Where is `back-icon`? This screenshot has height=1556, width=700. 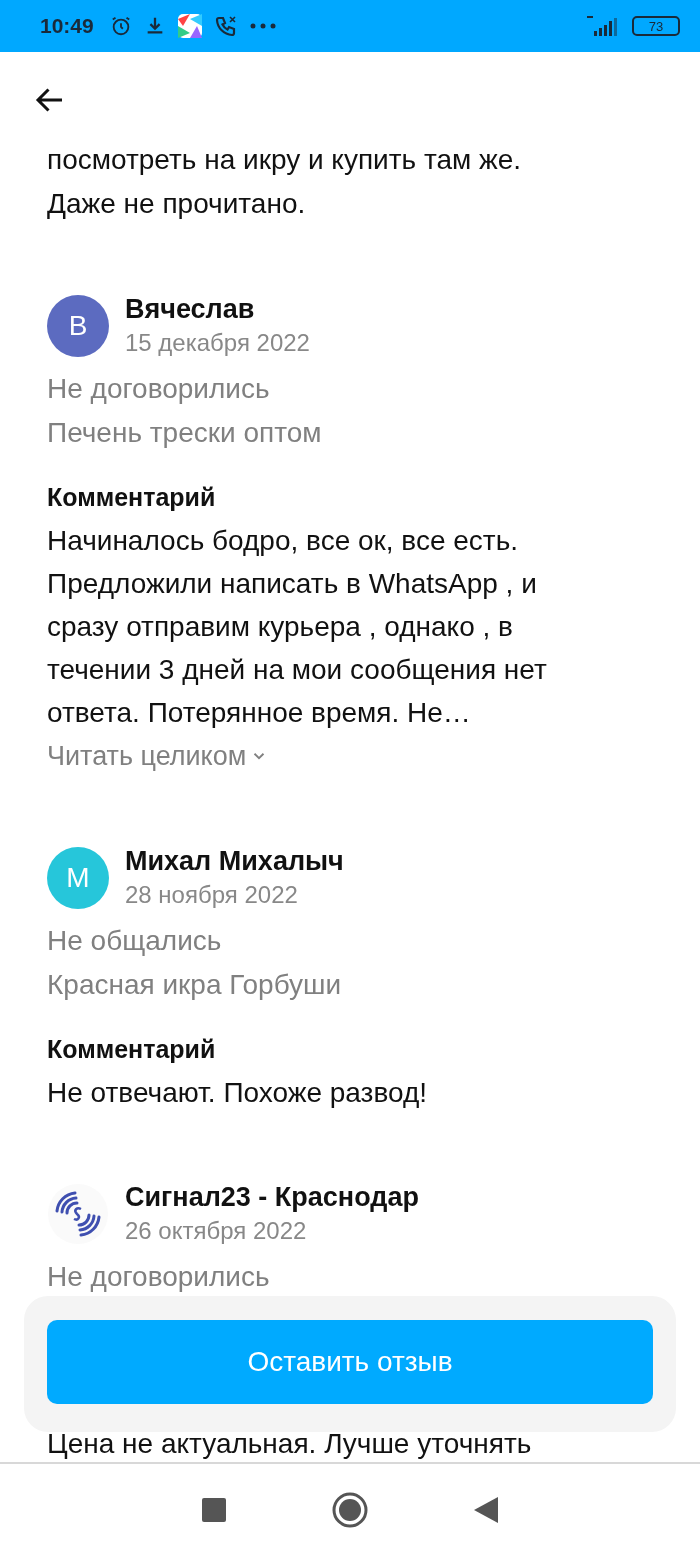 back-icon is located at coordinates (486, 1510).